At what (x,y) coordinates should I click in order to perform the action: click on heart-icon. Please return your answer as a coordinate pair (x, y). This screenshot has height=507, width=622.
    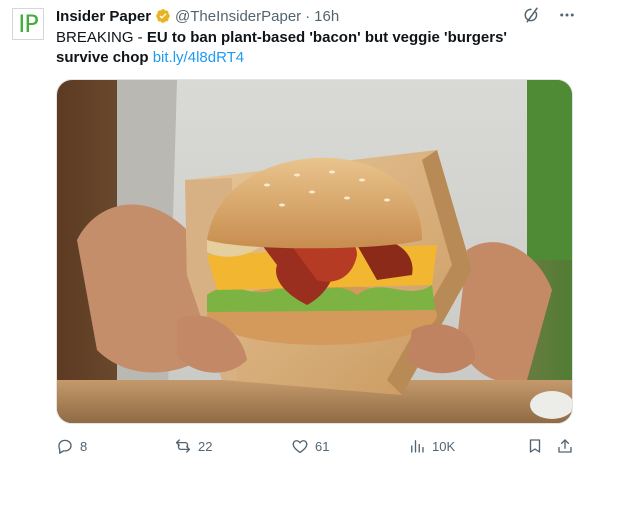
    Looking at the image, I should click on (300, 447).